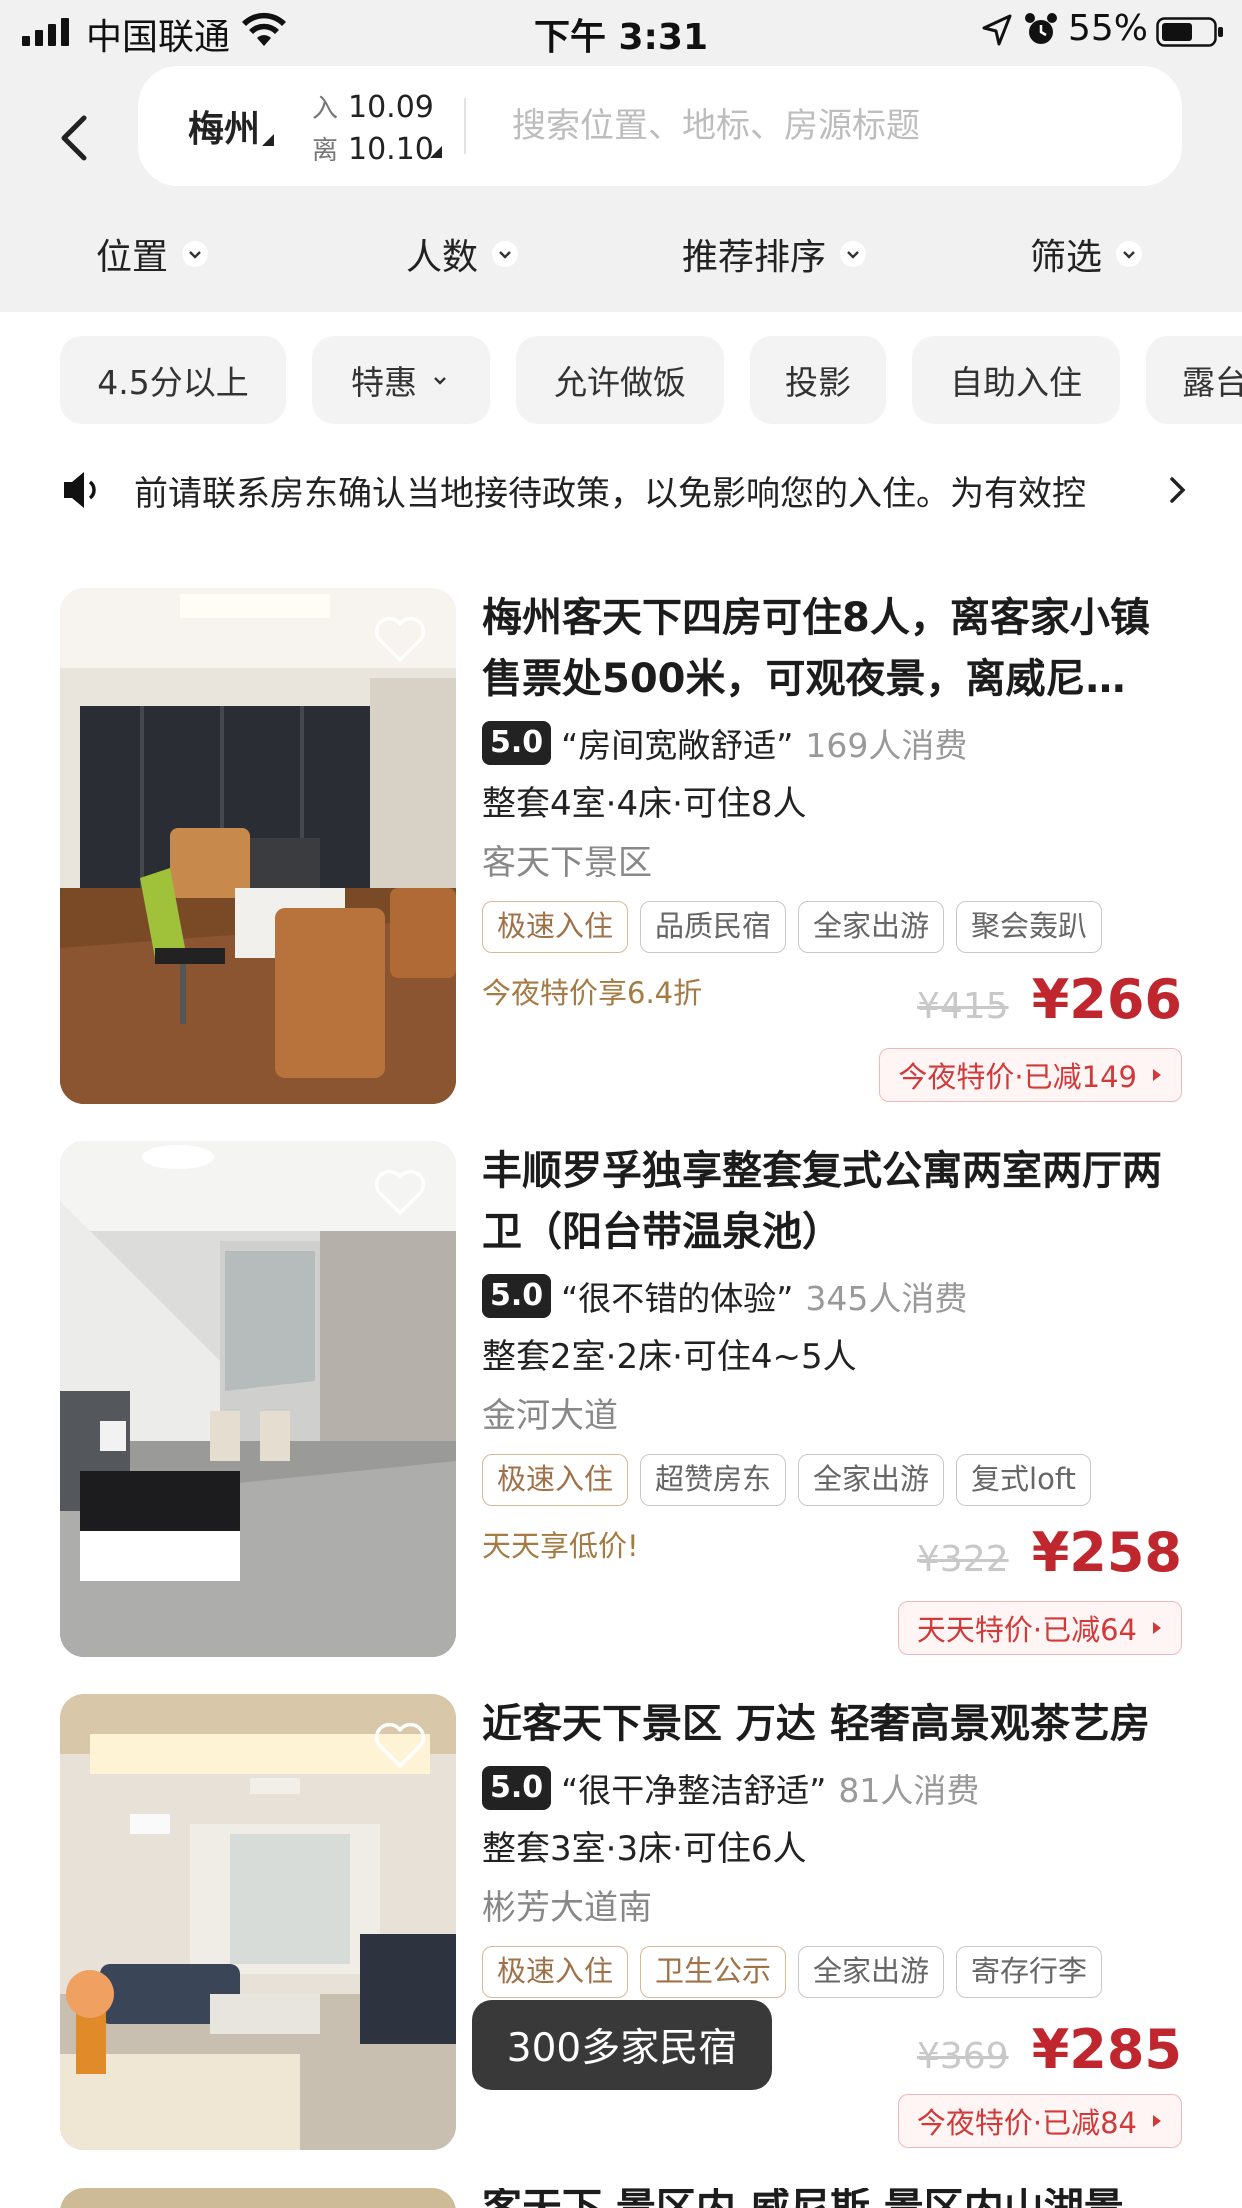 The image size is (1242, 2208). Describe the element at coordinates (644, 804) in the screenshot. I see `room-info: 整套4室·4床·可住8人` at that location.